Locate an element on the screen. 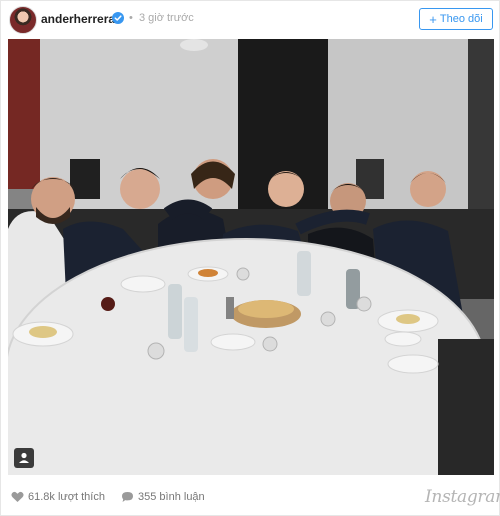  heart-icon is located at coordinates (17, 496).